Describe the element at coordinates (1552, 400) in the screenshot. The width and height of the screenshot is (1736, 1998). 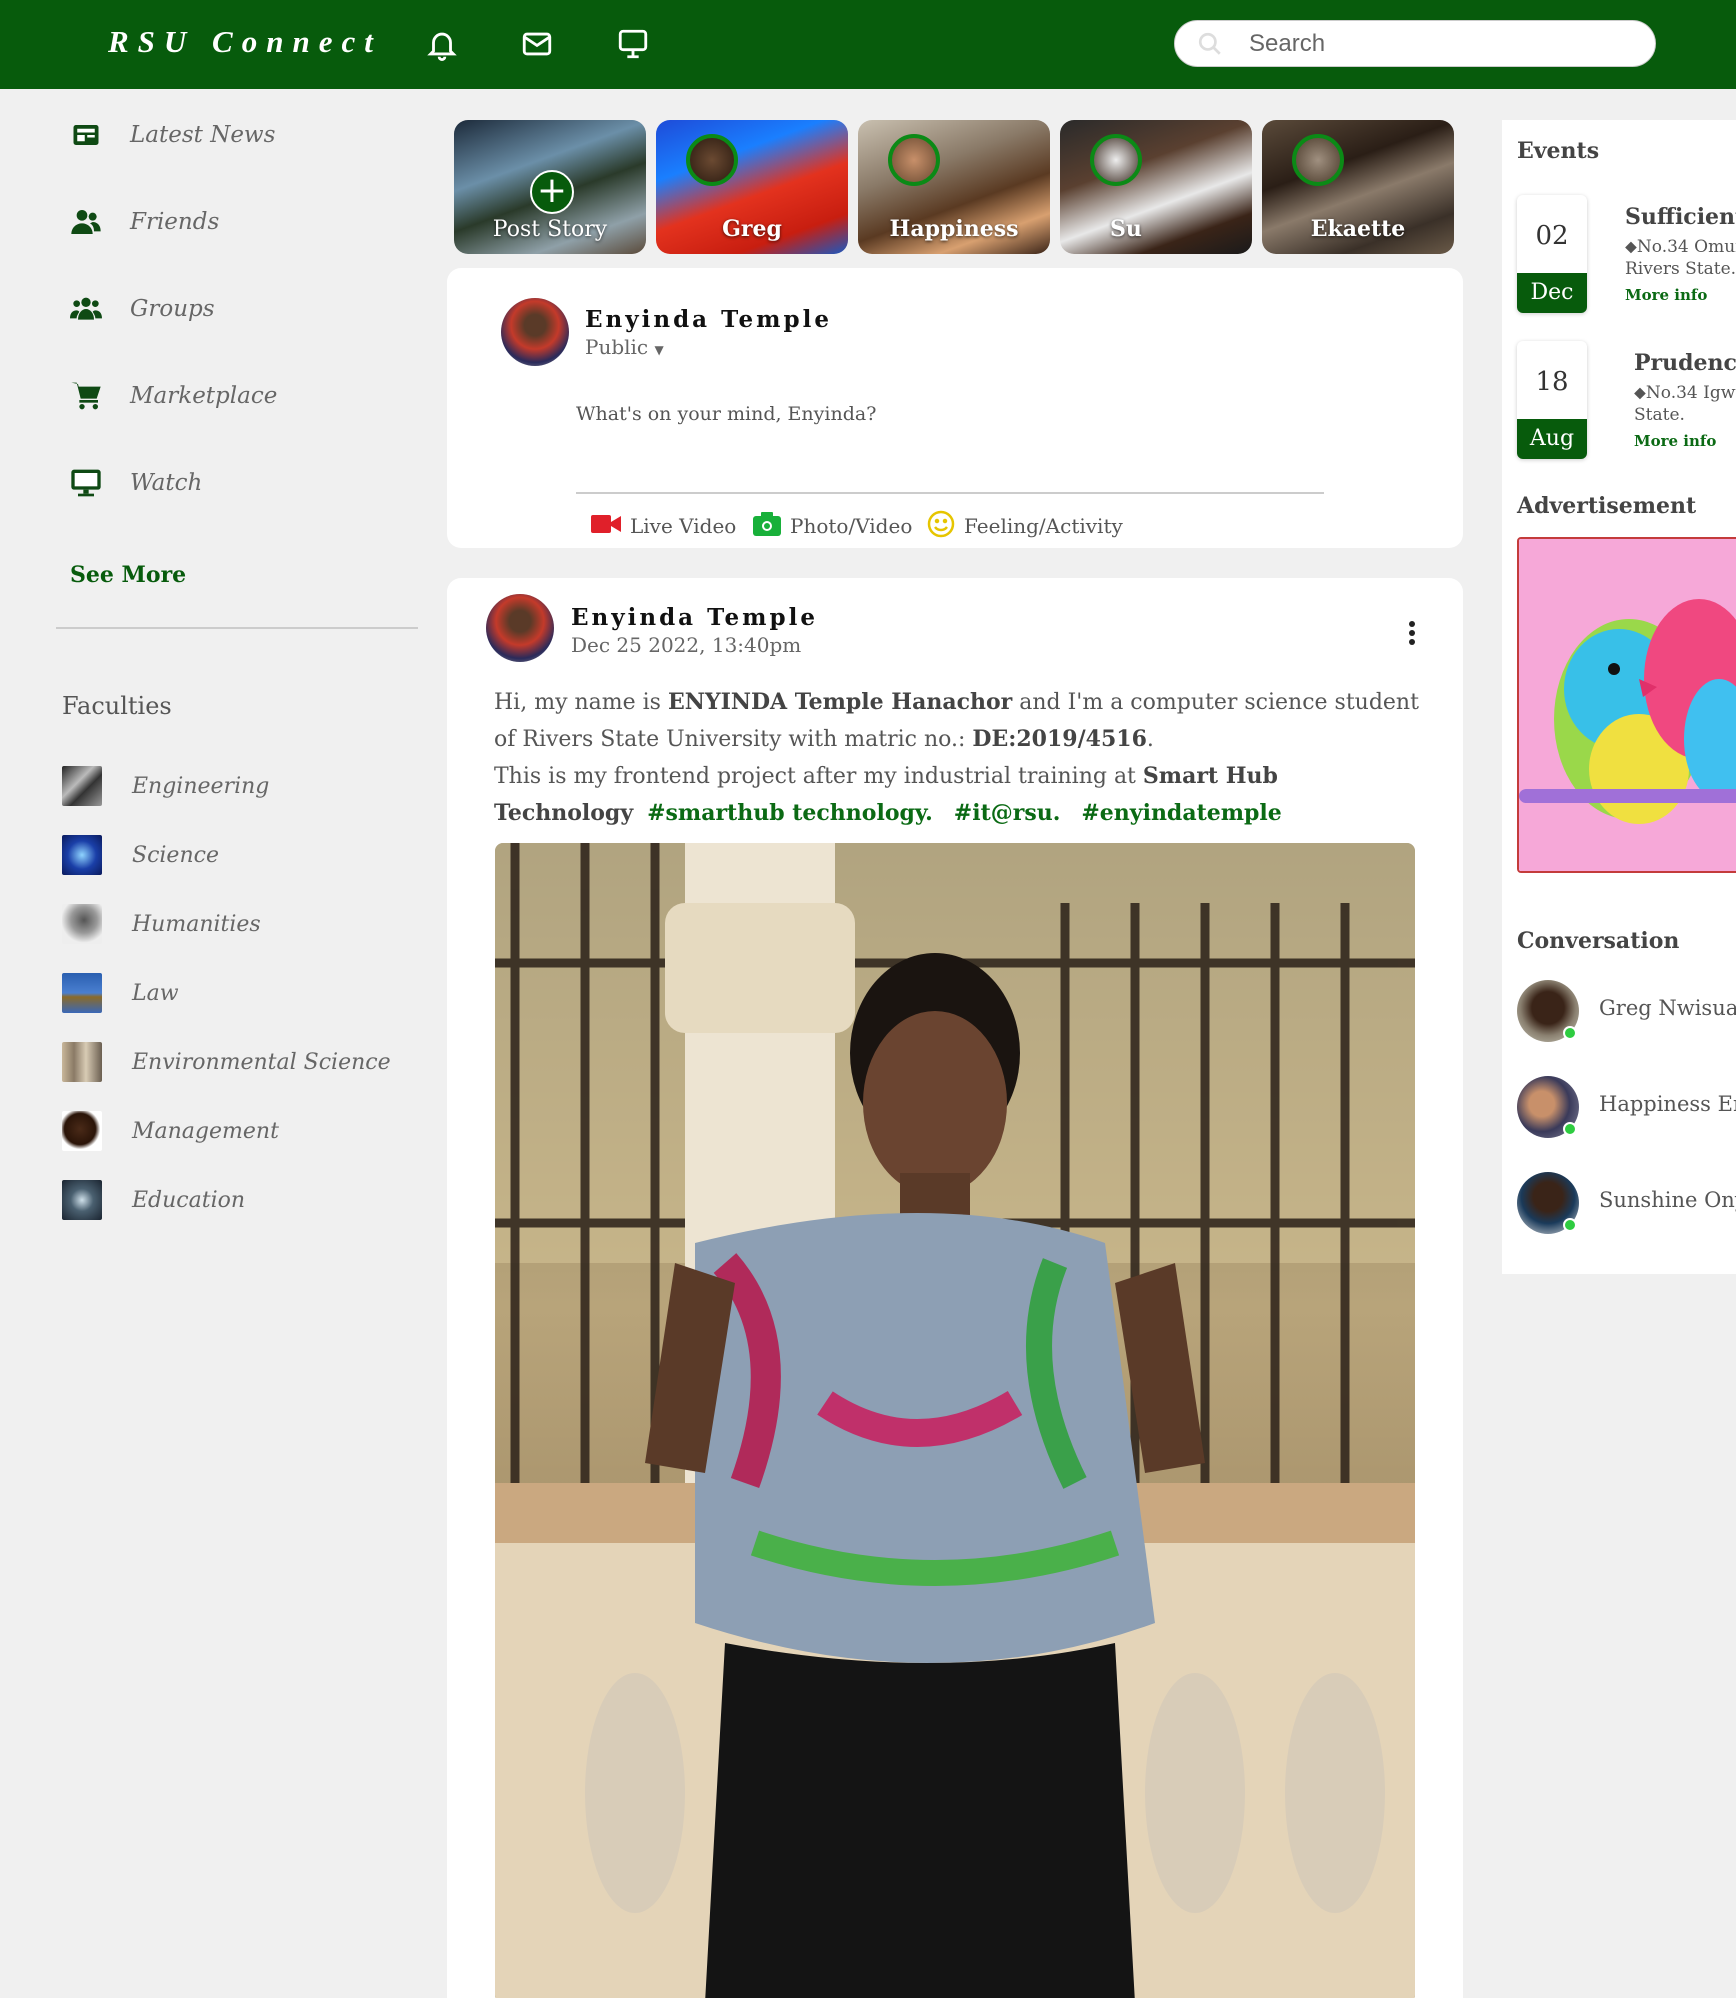
I see `event-date-badge: 18 Aug` at that location.